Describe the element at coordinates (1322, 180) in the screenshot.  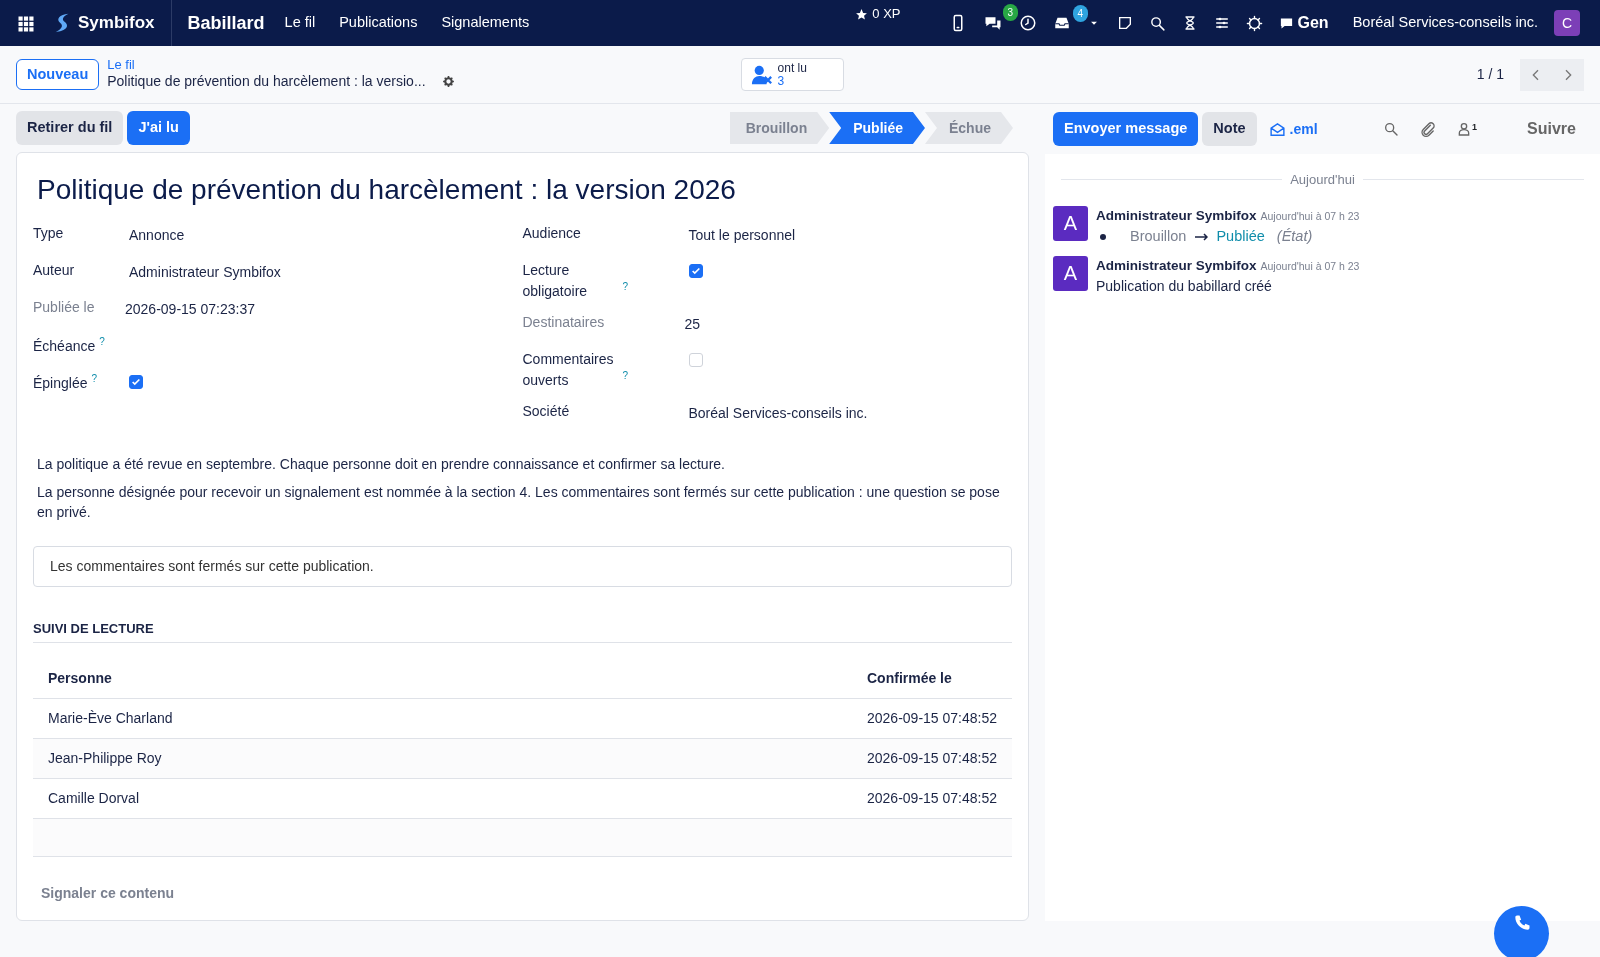
I see `date-separator: Aujourd'hui` at that location.